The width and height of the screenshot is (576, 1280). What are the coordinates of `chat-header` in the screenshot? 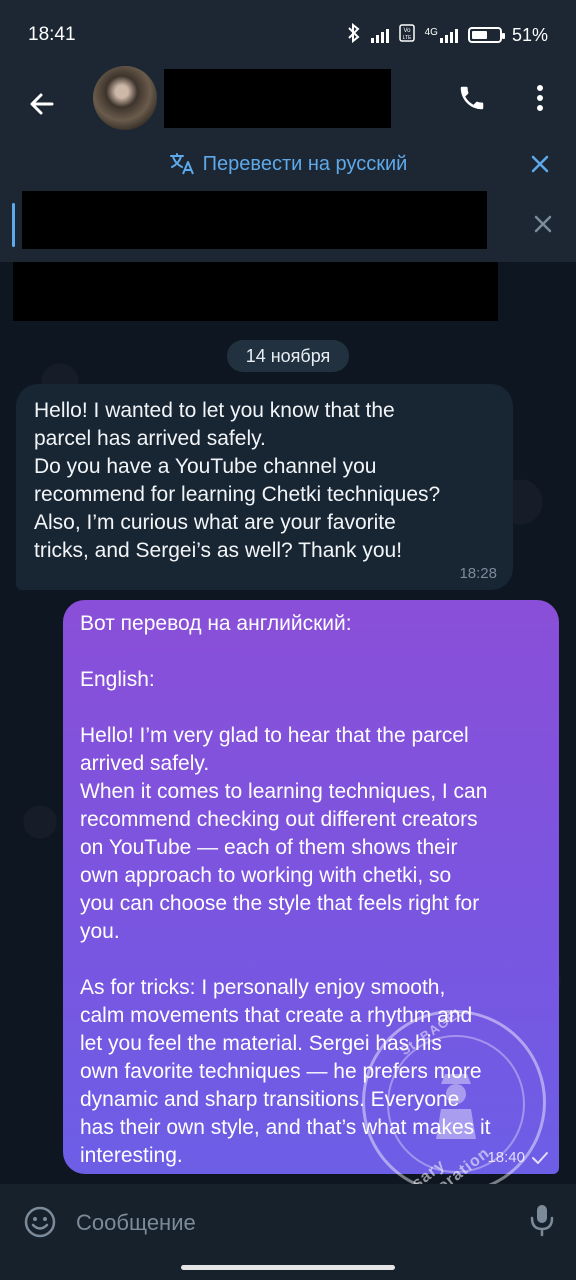 It's located at (288, 103).